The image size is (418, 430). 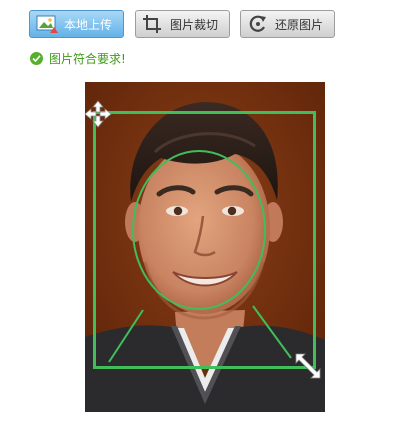 What do you see at coordinates (98, 114) in the screenshot?
I see `move-handle-icon` at bounding box center [98, 114].